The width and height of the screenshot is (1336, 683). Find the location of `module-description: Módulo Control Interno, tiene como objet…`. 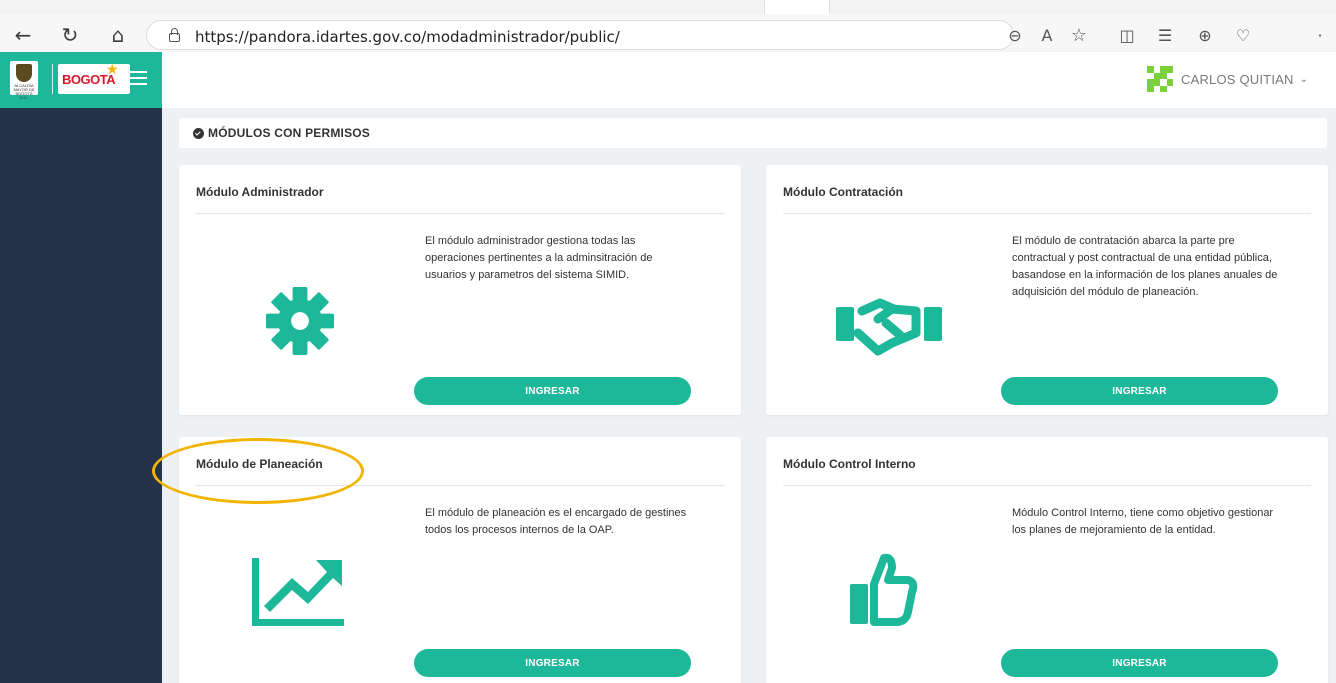

module-description: Módulo Control Interno, tiene como objet… is located at coordinates (1143, 521).